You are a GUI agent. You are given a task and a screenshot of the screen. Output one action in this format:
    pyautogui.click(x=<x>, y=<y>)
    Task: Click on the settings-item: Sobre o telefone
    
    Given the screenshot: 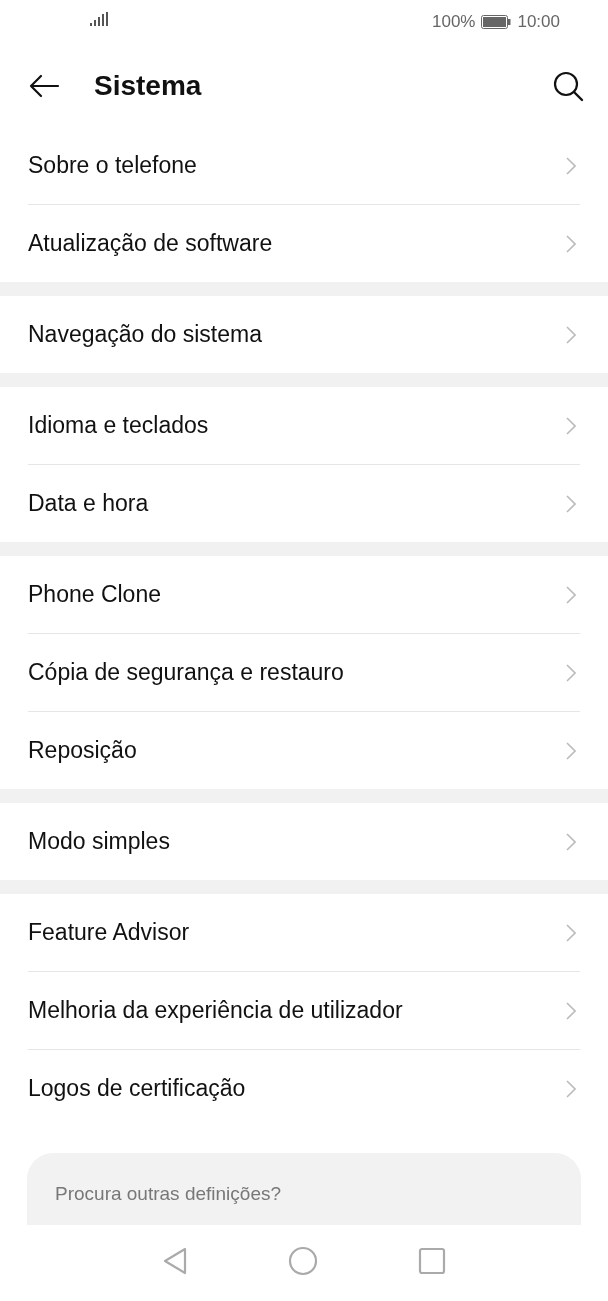 What is the action you would take?
    pyautogui.click(x=304, y=166)
    